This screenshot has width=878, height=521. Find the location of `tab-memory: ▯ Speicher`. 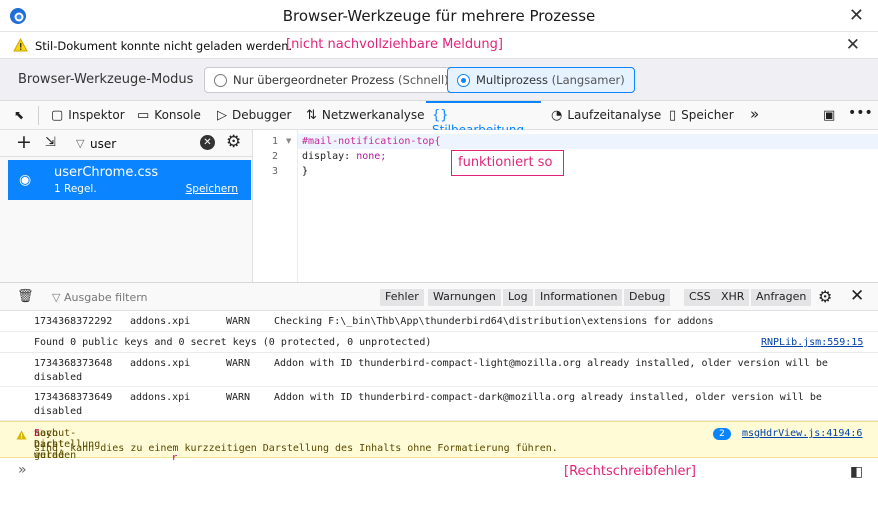

tab-memory: ▯ Speicher is located at coordinates (701, 115).